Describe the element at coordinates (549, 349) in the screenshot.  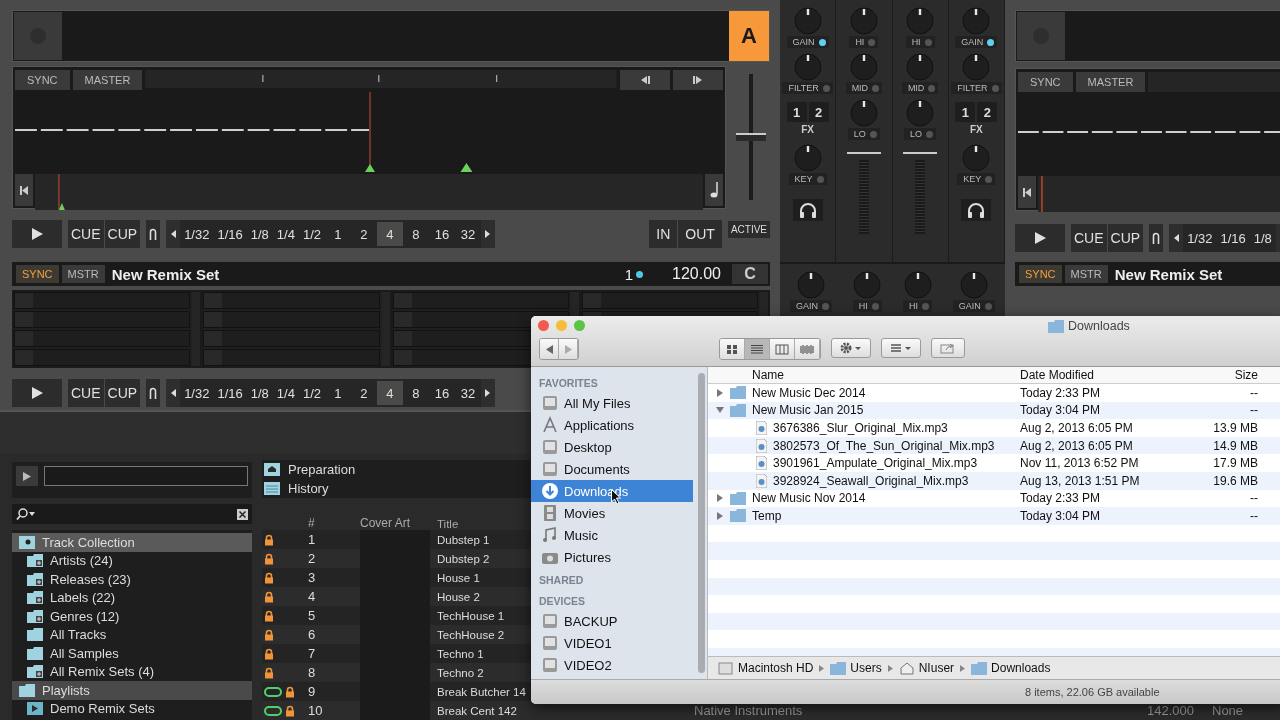
I see `back-button` at that location.